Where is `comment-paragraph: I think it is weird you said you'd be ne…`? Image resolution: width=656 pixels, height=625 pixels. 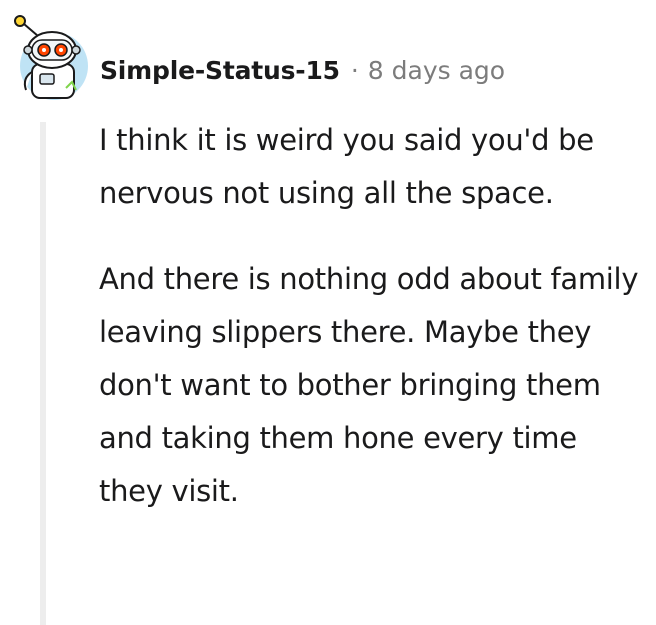
comment-paragraph: I think it is weird you said you'd be ne… is located at coordinates (346, 166).